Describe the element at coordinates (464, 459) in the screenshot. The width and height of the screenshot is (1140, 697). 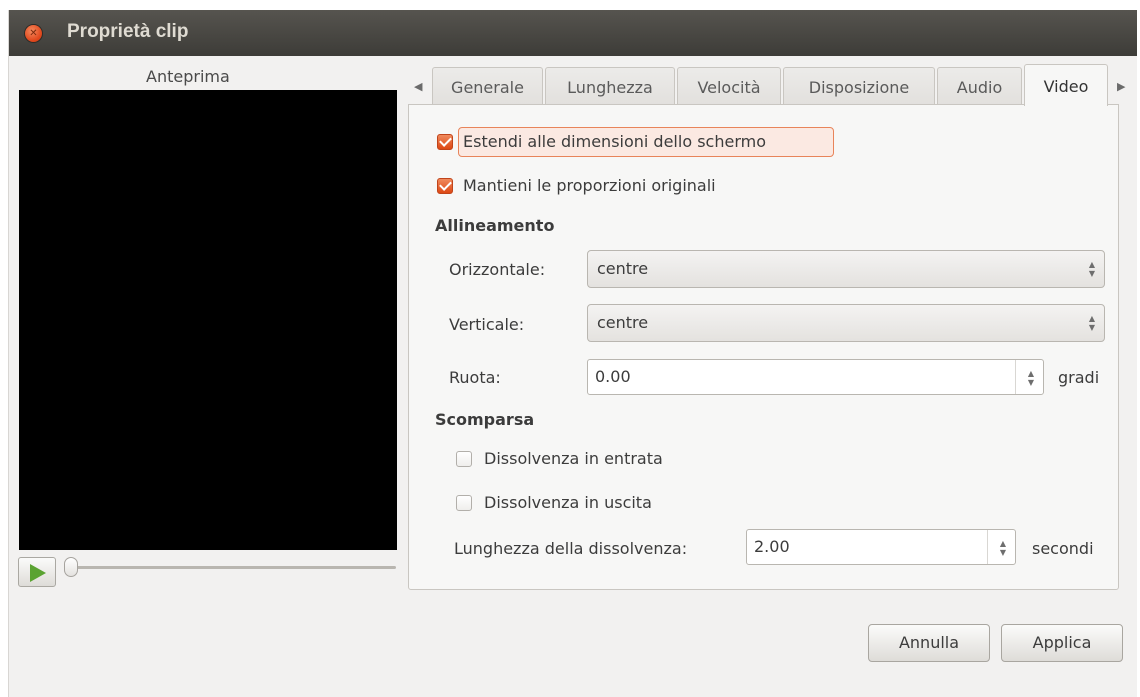
I see `fade-in-checkbox` at that location.